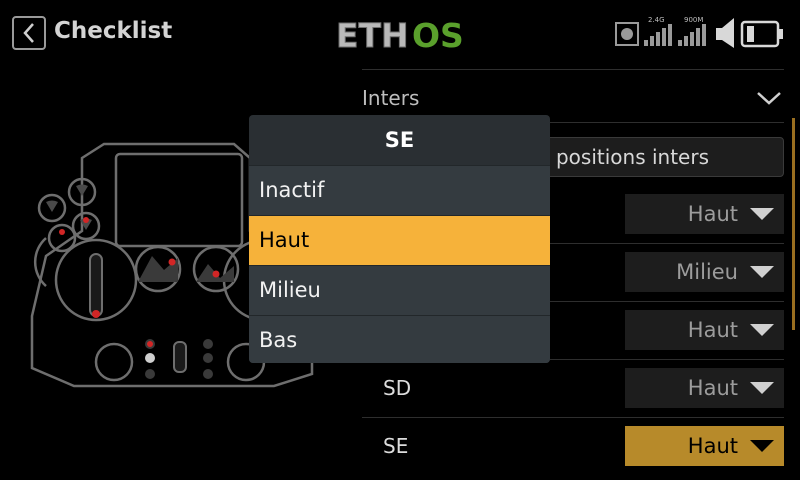  I want to click on logo-text-eth: ETH, so click(372, 35).